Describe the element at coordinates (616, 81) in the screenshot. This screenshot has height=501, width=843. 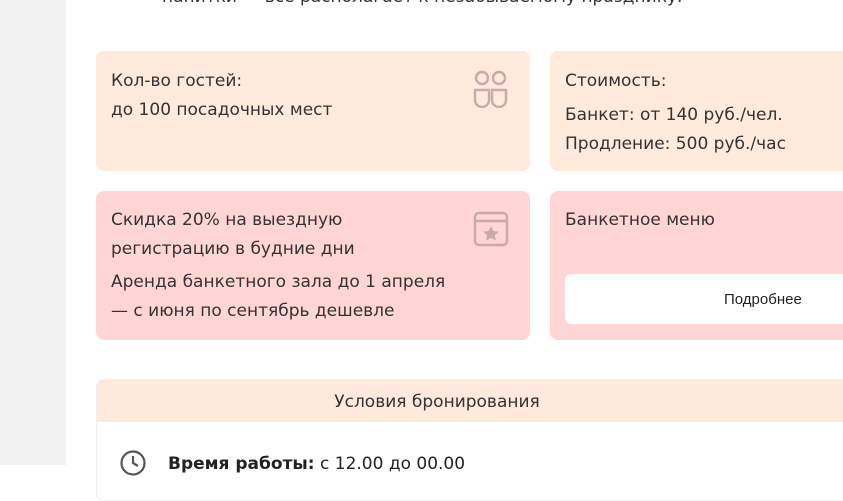
I see `price-label: Стоимость:` at that location.